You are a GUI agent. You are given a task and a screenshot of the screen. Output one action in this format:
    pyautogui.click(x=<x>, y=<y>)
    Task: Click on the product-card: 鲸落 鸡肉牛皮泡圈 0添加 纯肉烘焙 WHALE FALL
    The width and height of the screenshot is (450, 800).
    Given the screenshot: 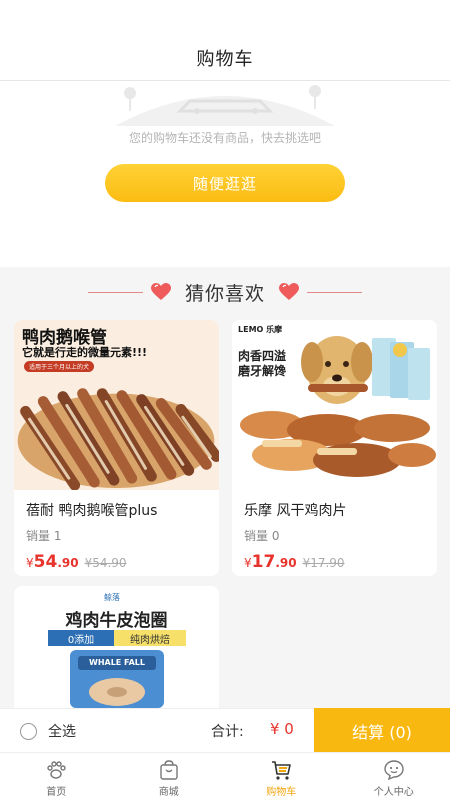 What is the action you would take?
    pyautogui.click(x=116, y=647)
    